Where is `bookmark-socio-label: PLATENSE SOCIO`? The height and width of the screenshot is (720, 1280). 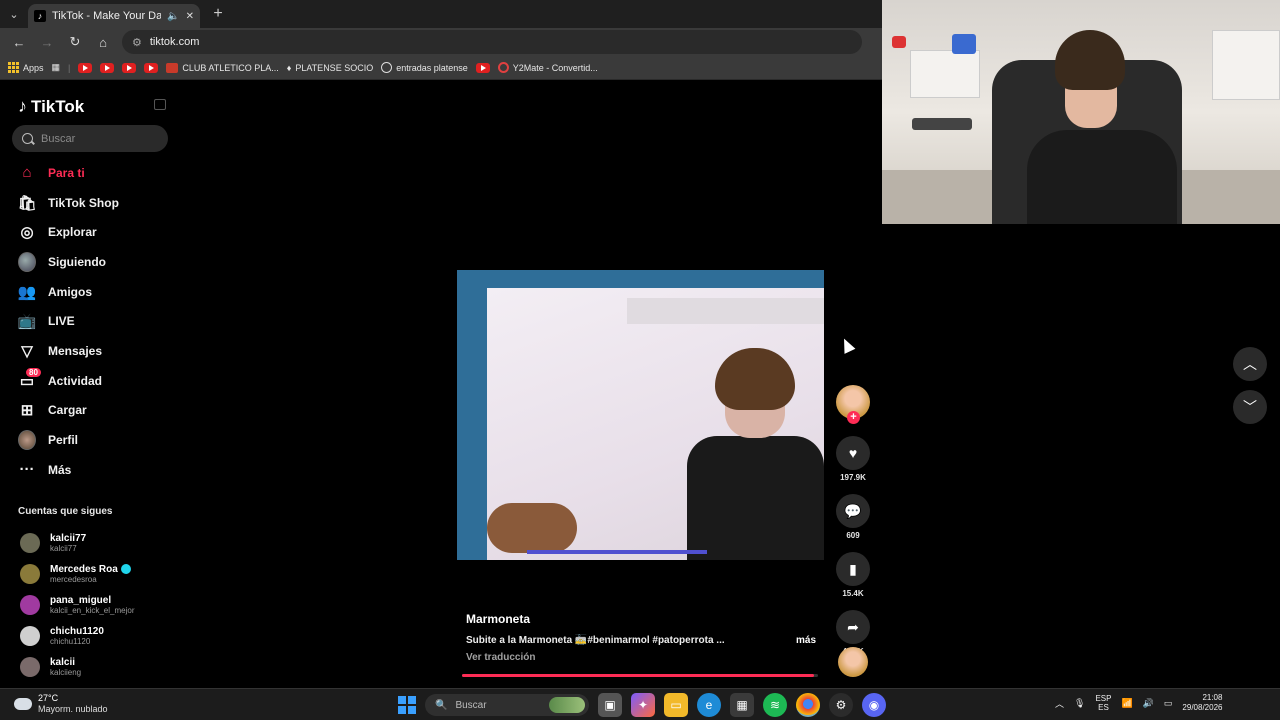
bookmark-socio-label: PLATENSE SOCIO is located at coordinates (334, 67).